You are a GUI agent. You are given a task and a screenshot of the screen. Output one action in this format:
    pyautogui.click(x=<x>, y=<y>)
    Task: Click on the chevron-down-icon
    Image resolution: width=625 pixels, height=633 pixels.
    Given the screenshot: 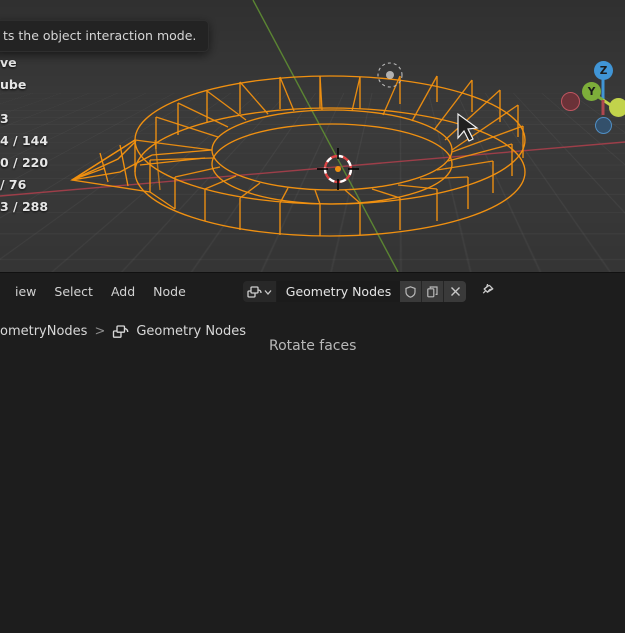 What is the action you would take?
    pyautogui.click(x=268, y=292)
    